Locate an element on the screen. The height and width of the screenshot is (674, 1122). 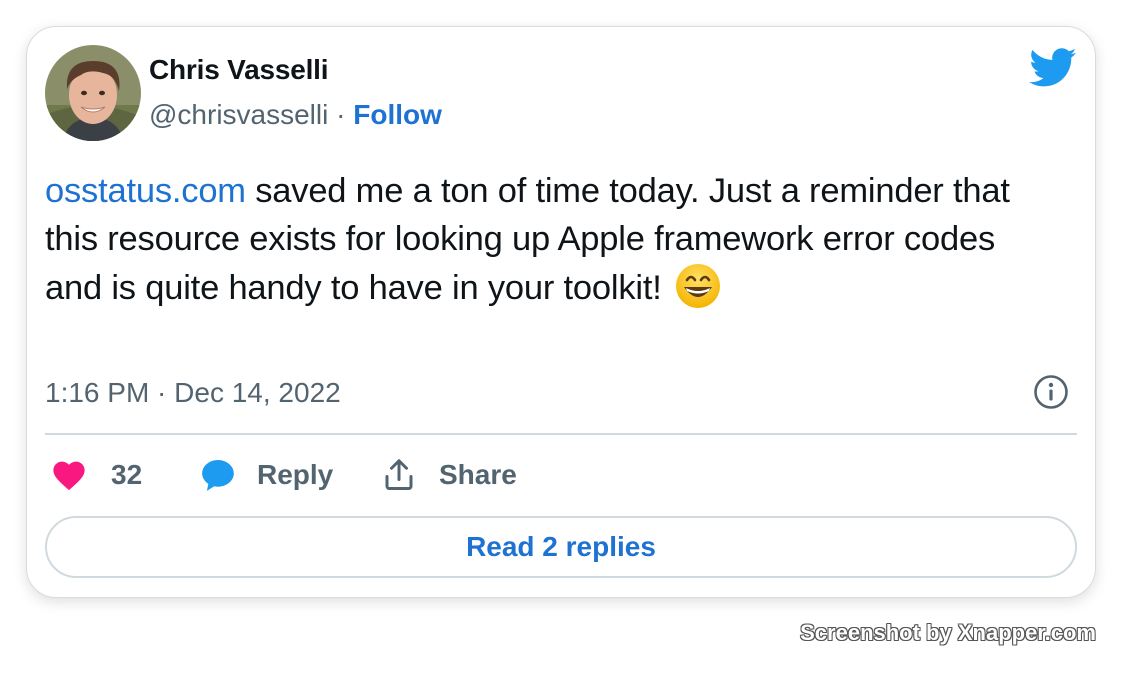
reply-button: Reply is located at coordinates (266, 475).